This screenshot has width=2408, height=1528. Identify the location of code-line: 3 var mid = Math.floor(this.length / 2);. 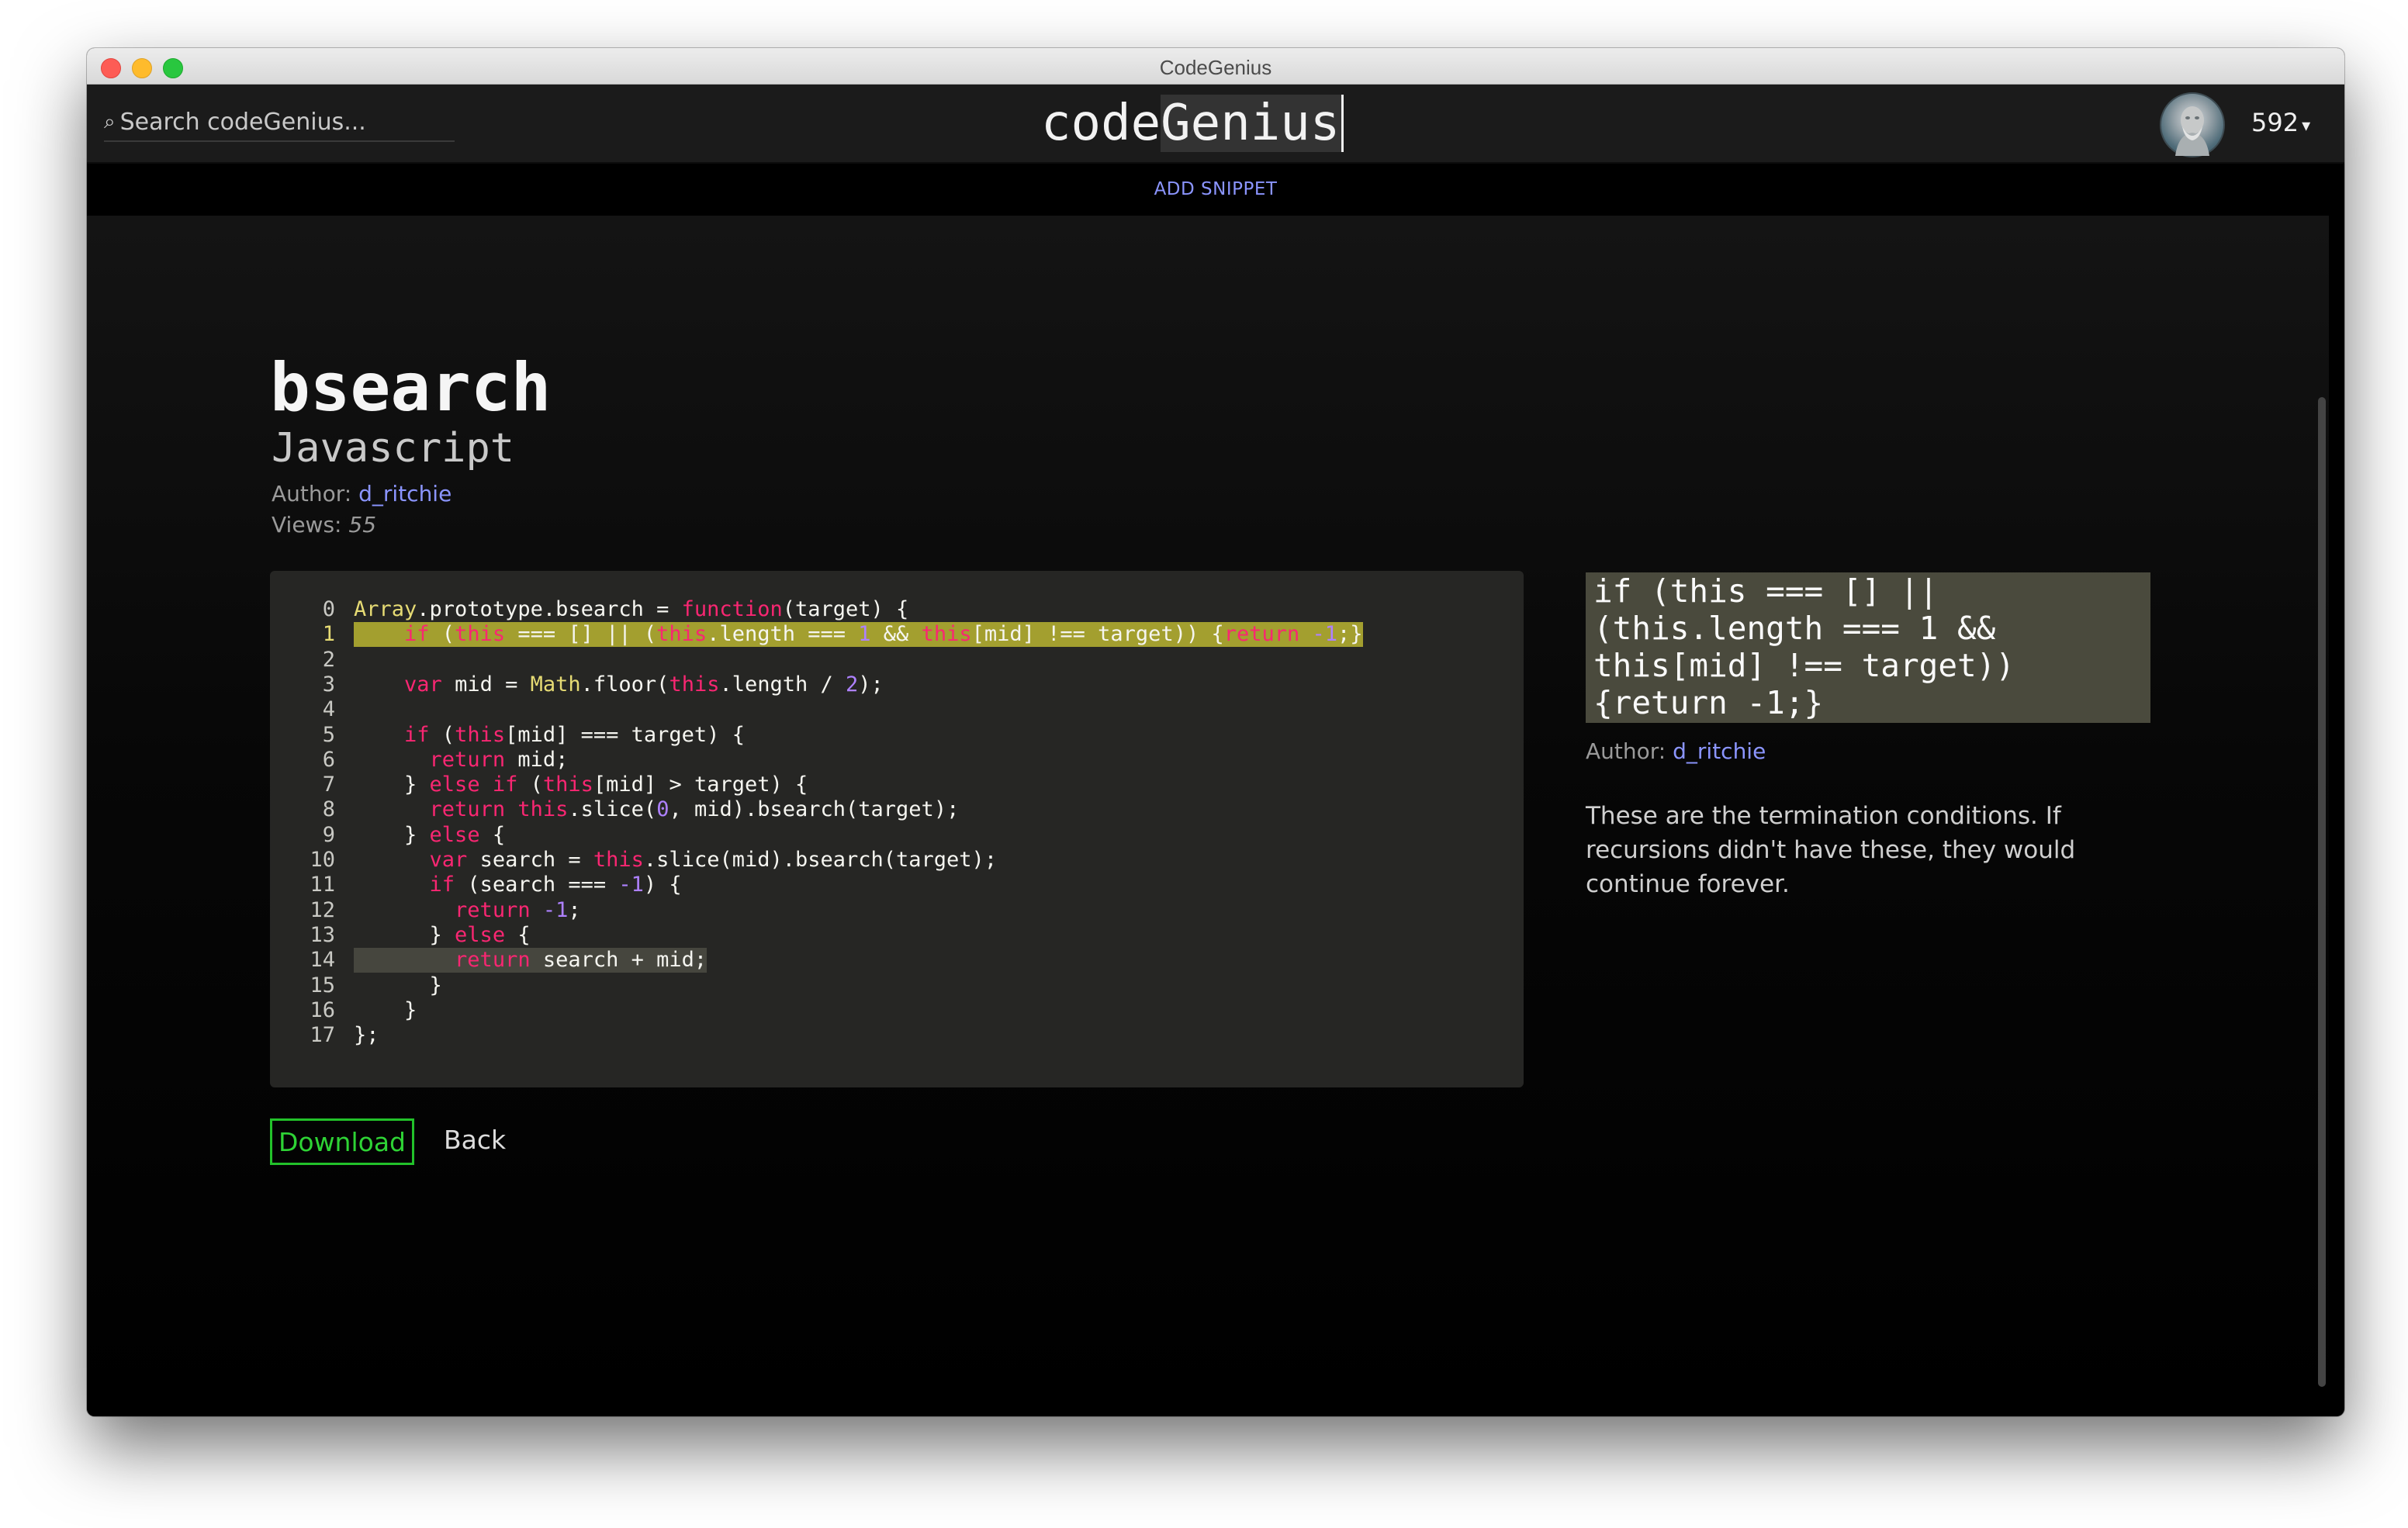
(577, 684).